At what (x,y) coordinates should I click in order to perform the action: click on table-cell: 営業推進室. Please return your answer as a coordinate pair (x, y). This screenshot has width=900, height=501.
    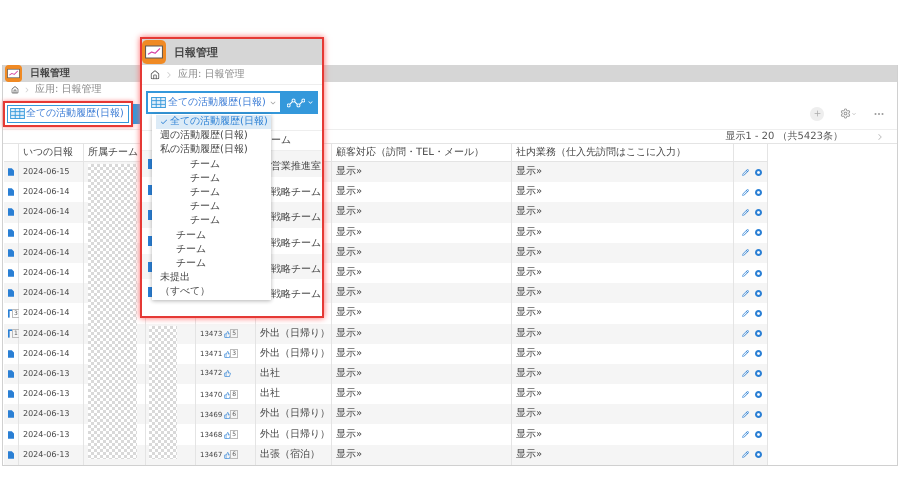
    Looking at the image, I should click on (296, 166).